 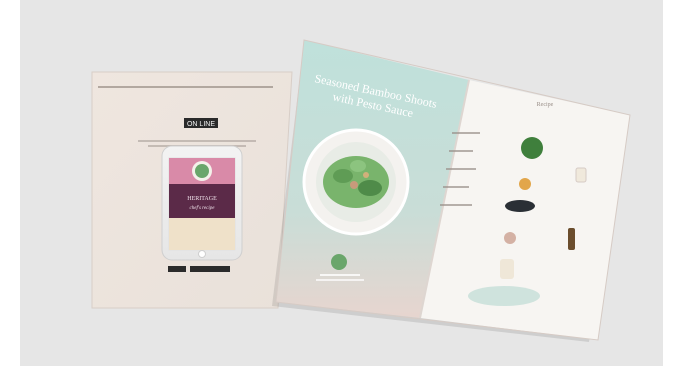 What do you see at coordinates (201, 124) in the screenshot?
I see `online-label: ON LINE` at bounding box center [201, 124].